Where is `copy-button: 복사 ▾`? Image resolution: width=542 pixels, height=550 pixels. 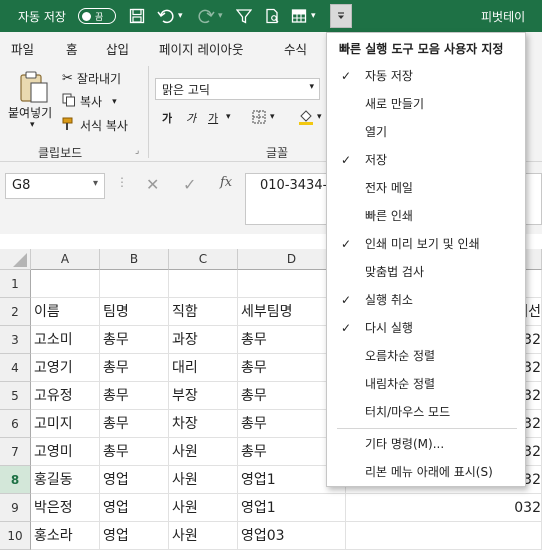 copy-button: 복사 ▾ is located at coordinates (89, 101).